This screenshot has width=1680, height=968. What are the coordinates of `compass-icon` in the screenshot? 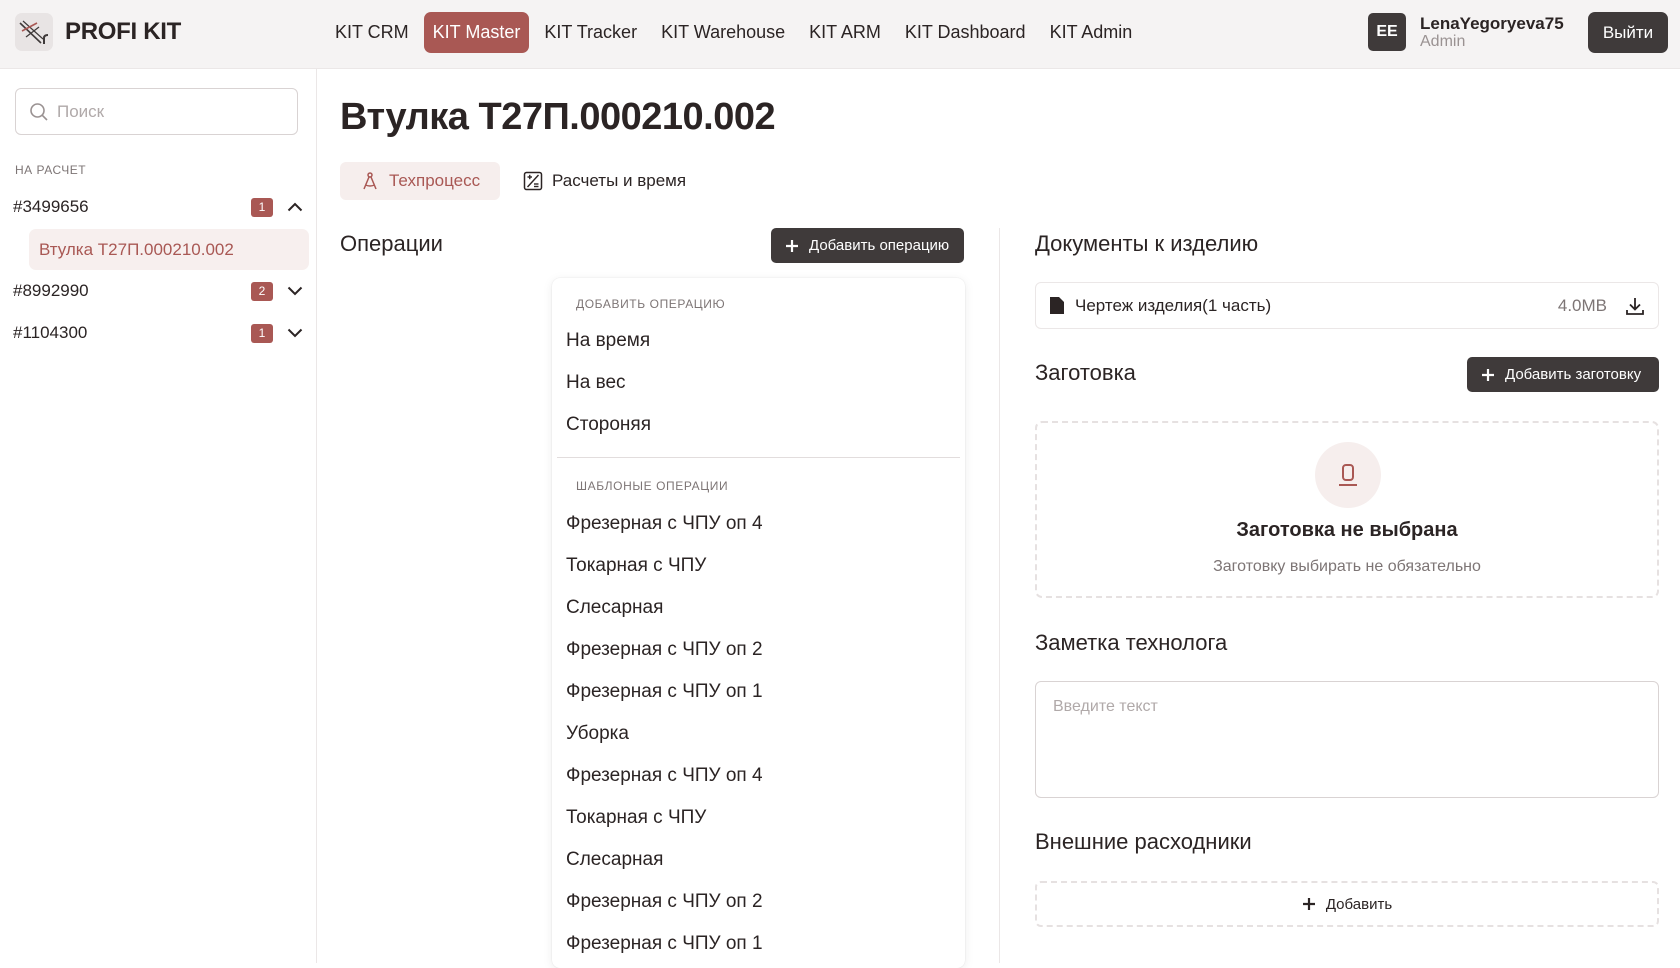 It's located at (370, 181).